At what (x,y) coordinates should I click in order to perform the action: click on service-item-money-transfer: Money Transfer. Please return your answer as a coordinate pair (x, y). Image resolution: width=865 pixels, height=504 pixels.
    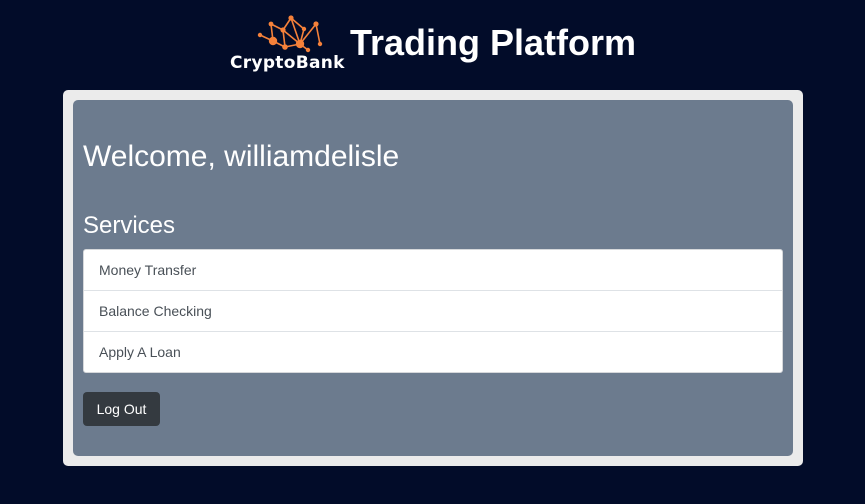
    Looking at the image, I should click on (433, 270).